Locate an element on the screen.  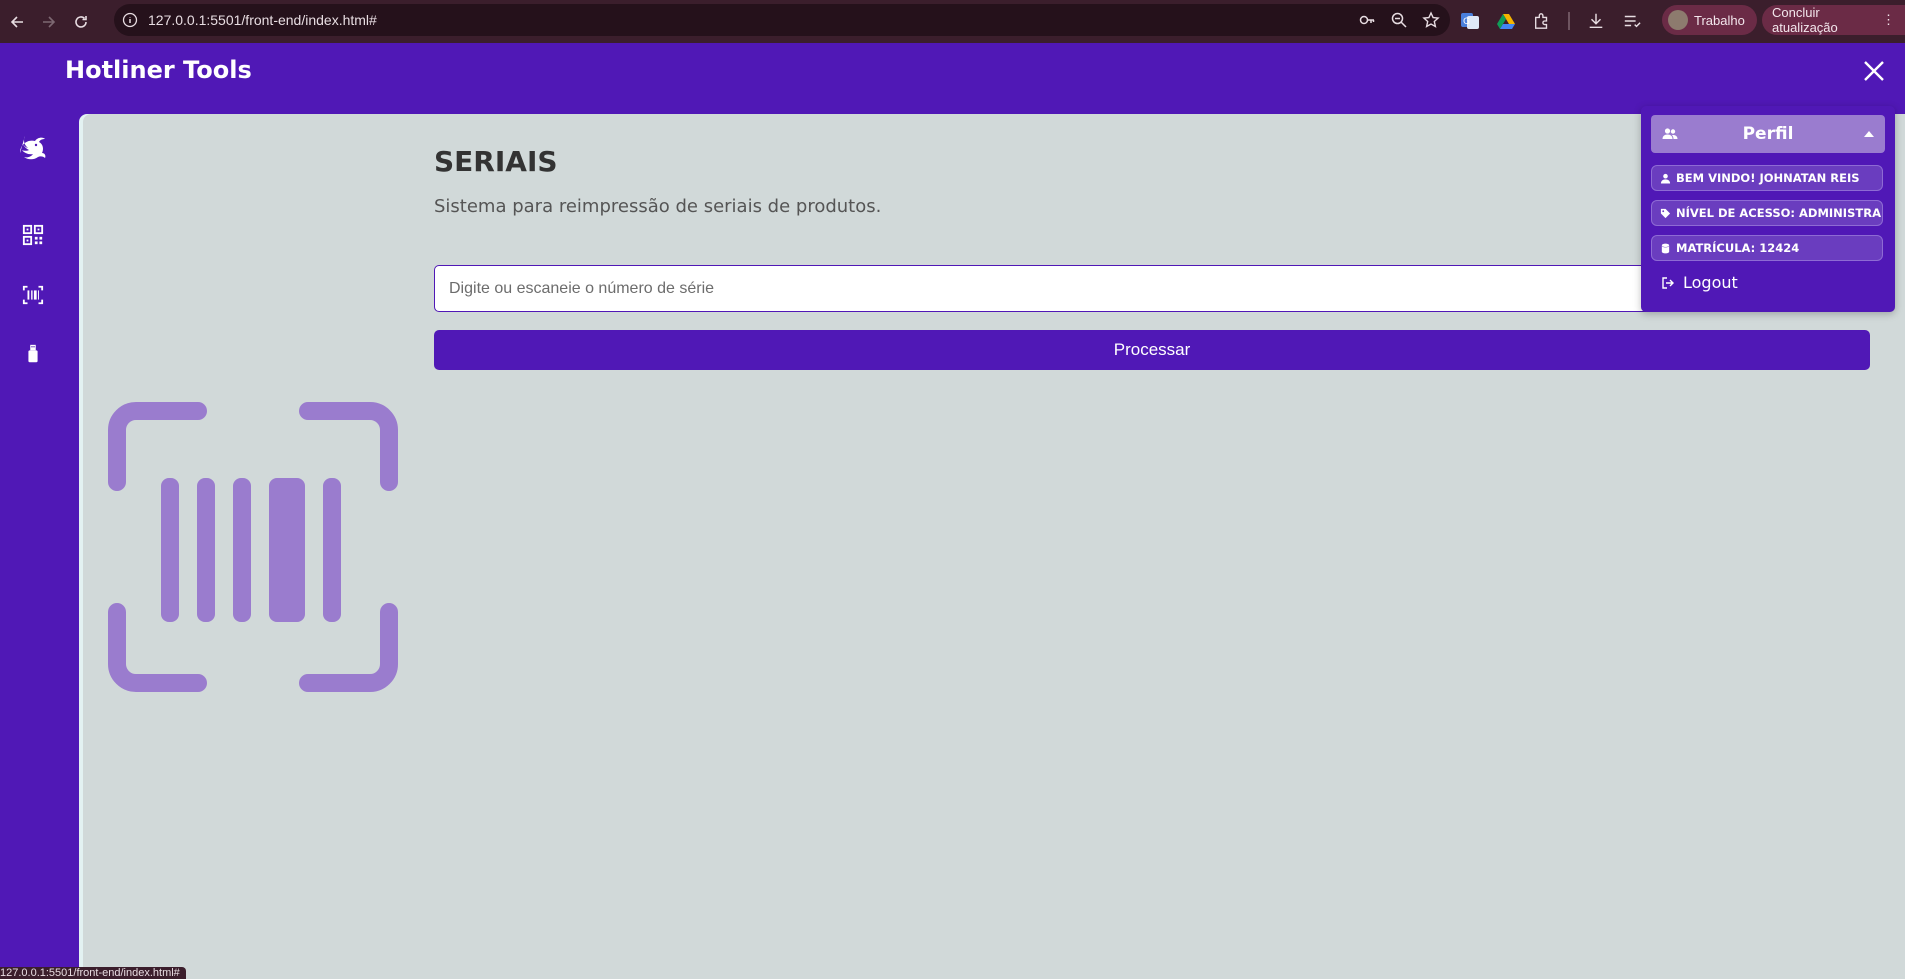
reading-list-icon is located at coordinates (1632, 21).